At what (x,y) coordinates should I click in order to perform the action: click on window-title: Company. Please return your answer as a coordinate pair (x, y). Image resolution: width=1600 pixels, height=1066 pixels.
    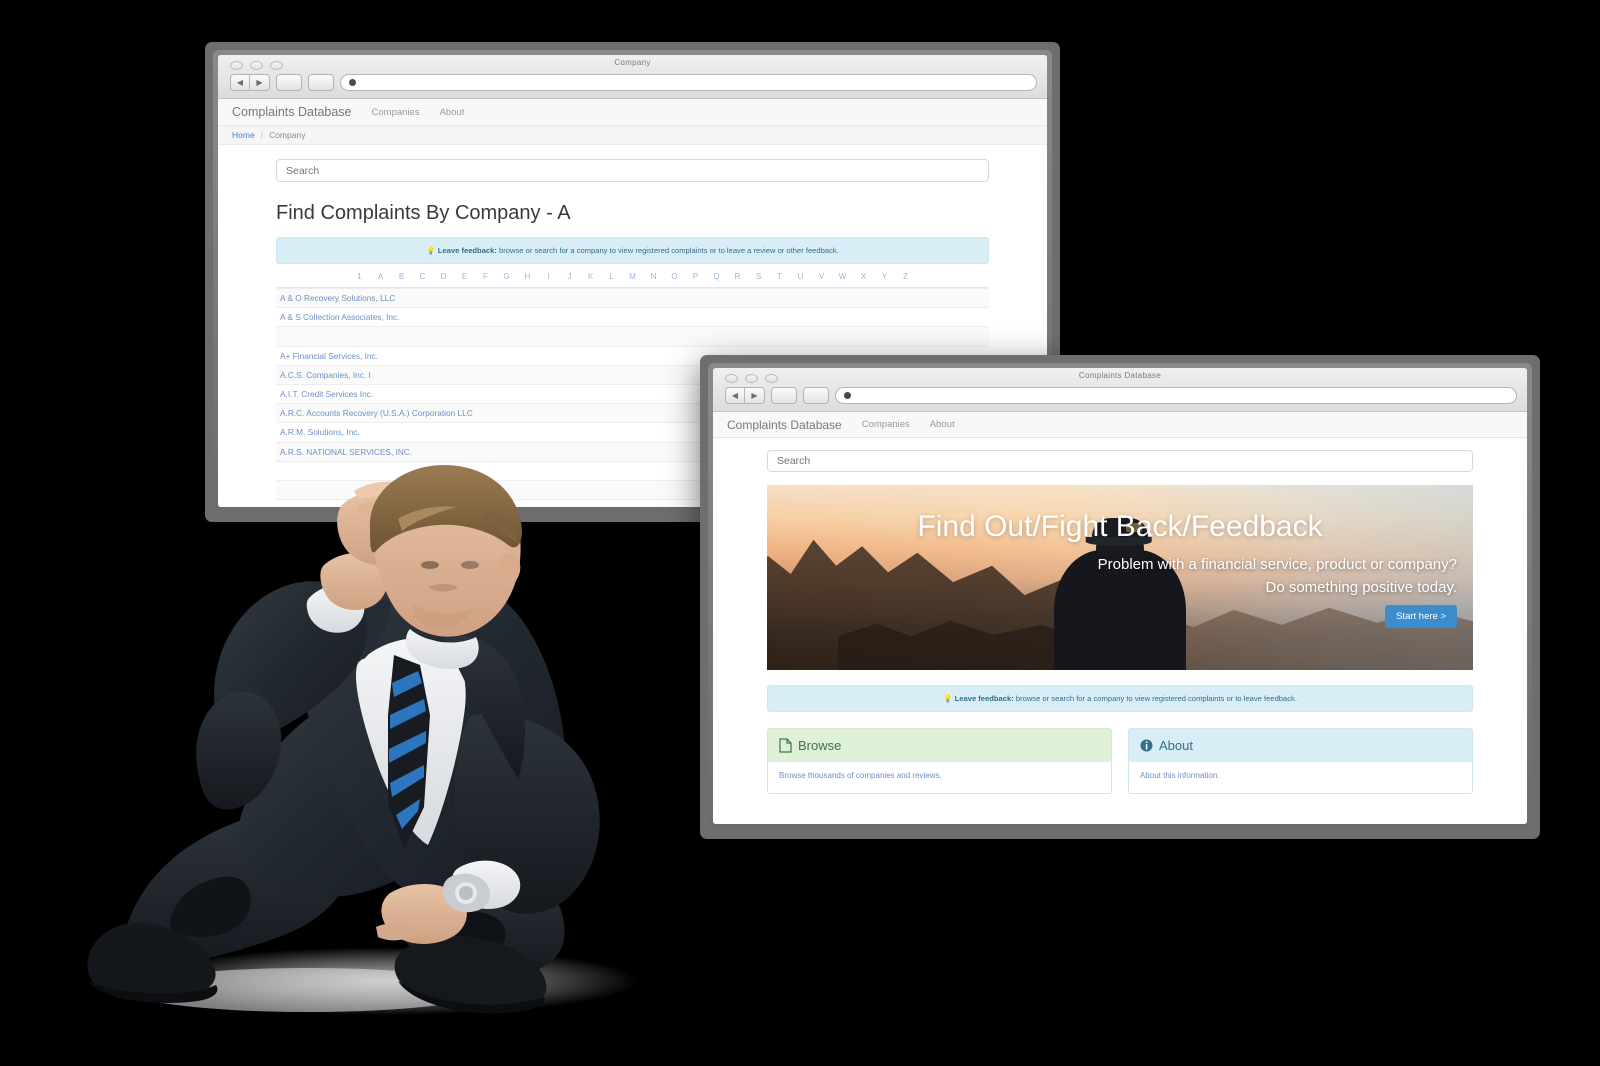
    Looking at the image, I should click on (632, 62).